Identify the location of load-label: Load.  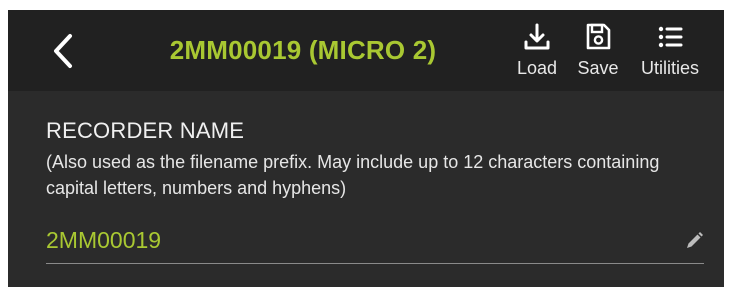
(537, 68).